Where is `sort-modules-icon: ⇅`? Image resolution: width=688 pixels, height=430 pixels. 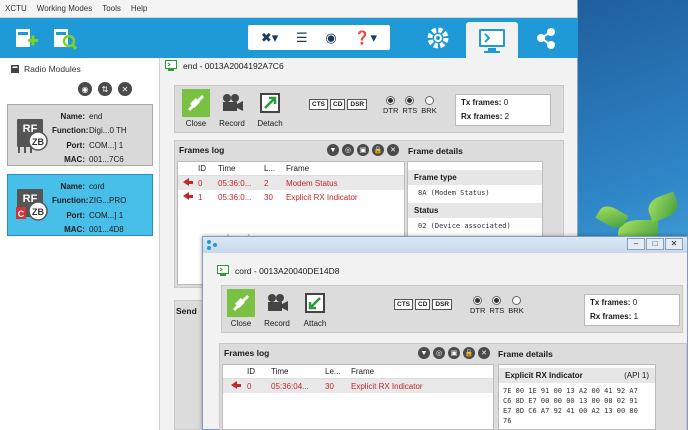 sort-modules-icon: ⇅ is located at coordinates (105, 89).